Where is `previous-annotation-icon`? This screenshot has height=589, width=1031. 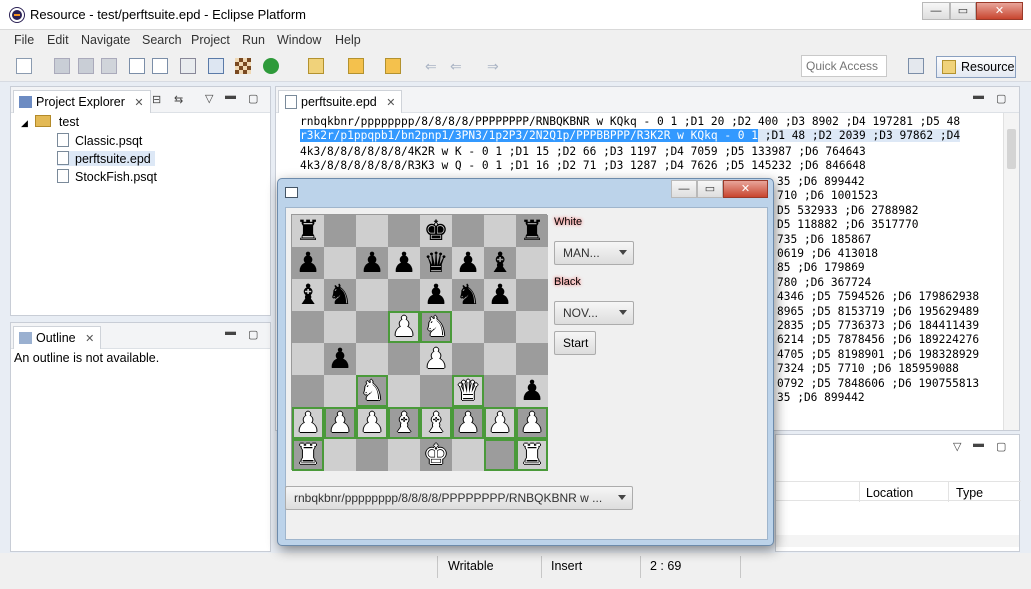
previous-annotation-icon is located at coordinates (393, 66).